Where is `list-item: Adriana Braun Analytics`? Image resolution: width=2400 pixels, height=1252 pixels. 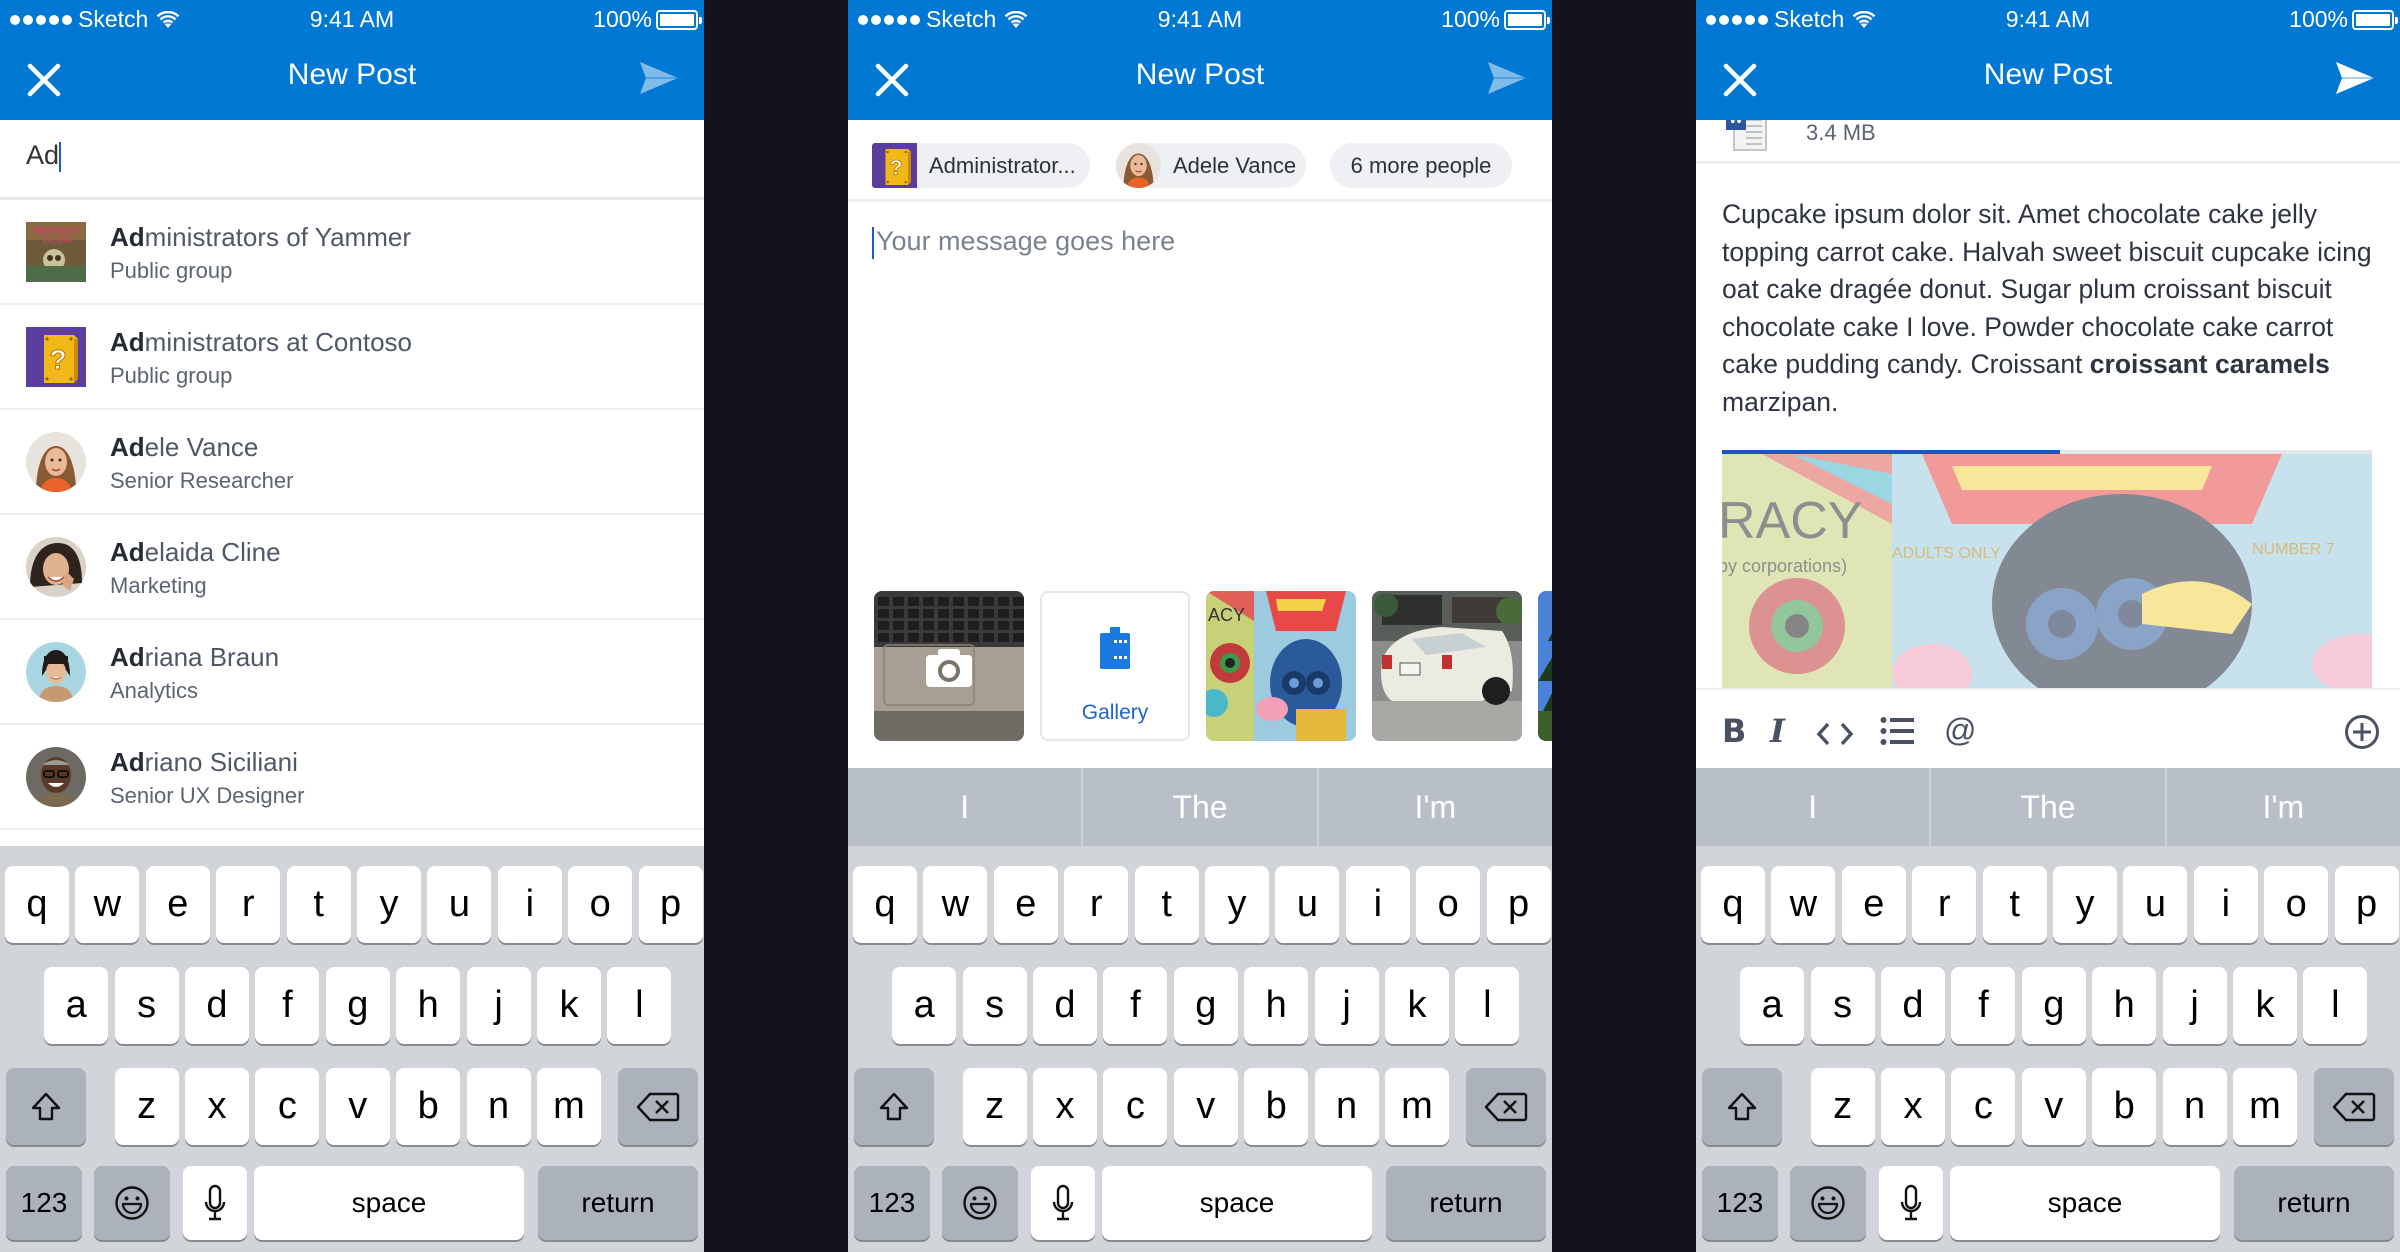
list-item: Adriana Braun Analytics is located at coordinates (352, 672).